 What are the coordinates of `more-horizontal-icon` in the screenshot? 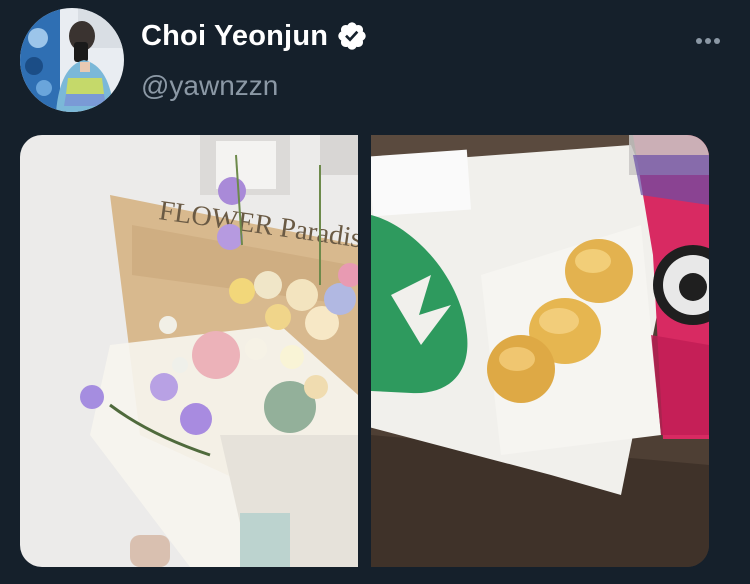 It's located at (708, 41).